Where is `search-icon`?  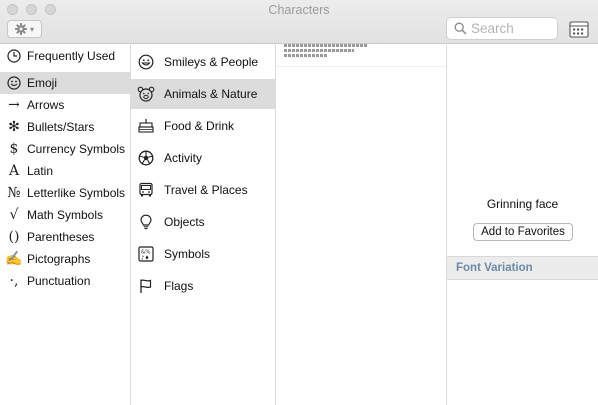
search-icon is located at coordinates (460, 28).